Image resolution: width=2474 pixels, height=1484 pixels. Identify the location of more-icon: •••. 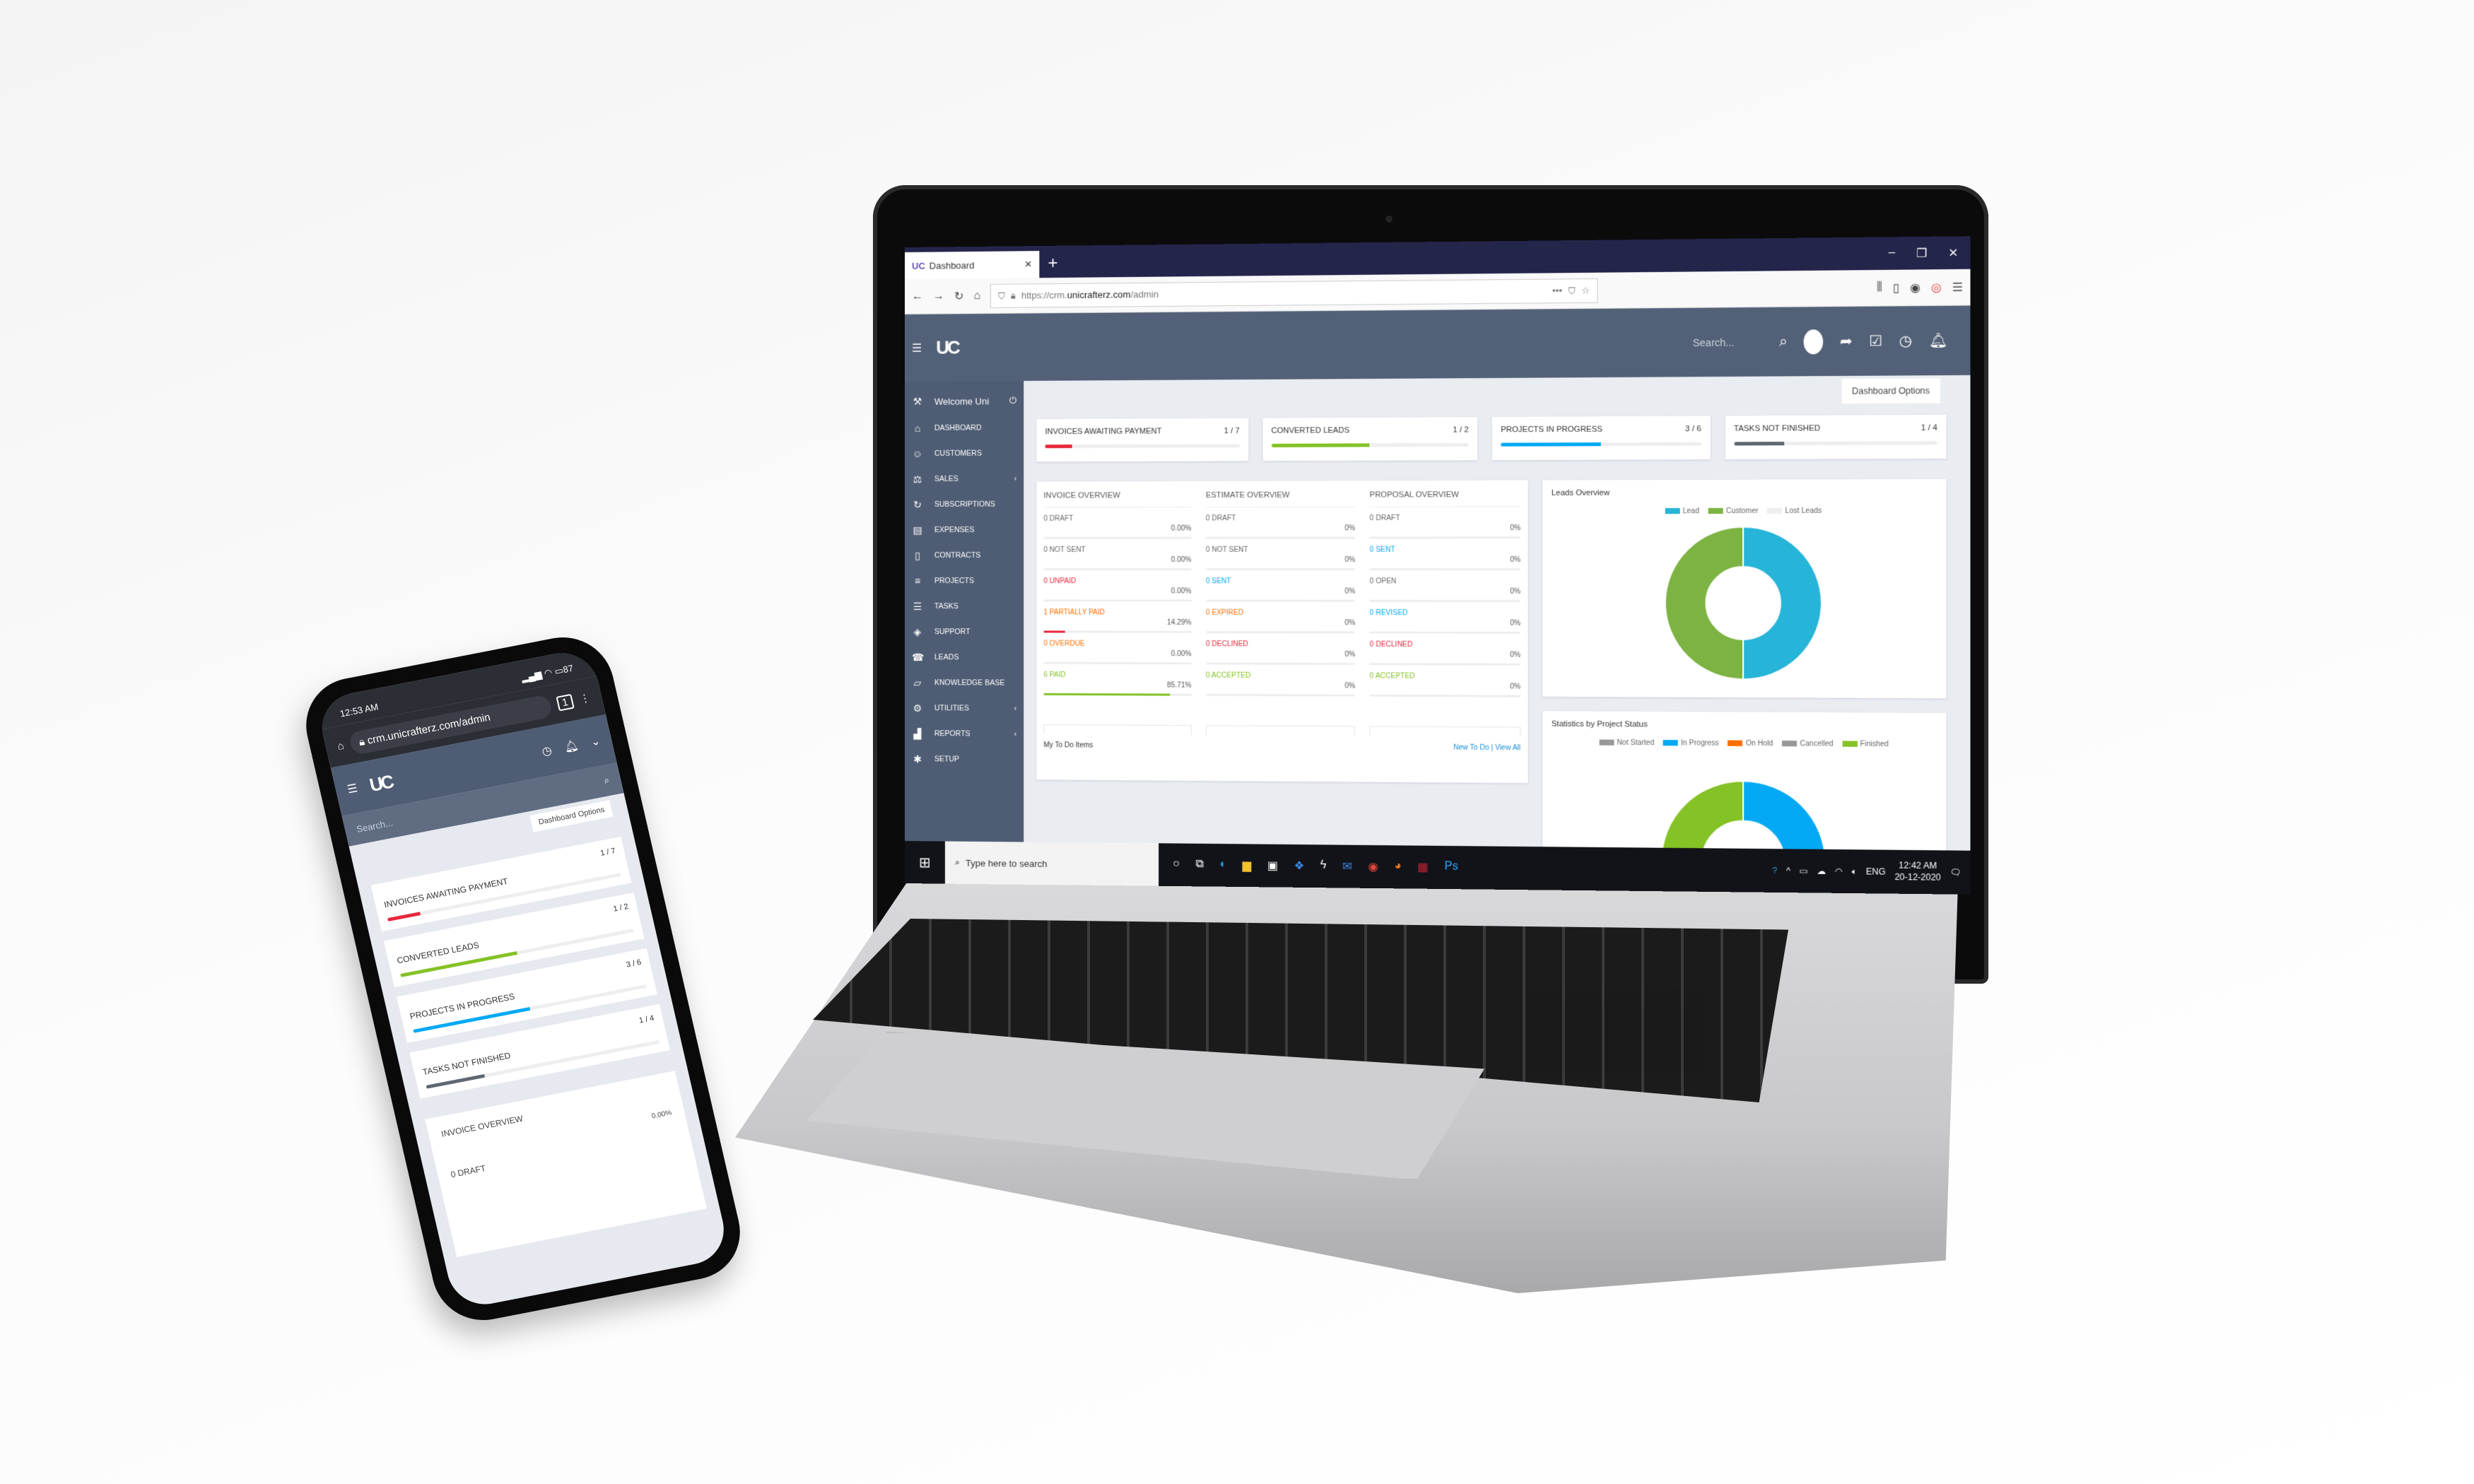
(1557, 290).